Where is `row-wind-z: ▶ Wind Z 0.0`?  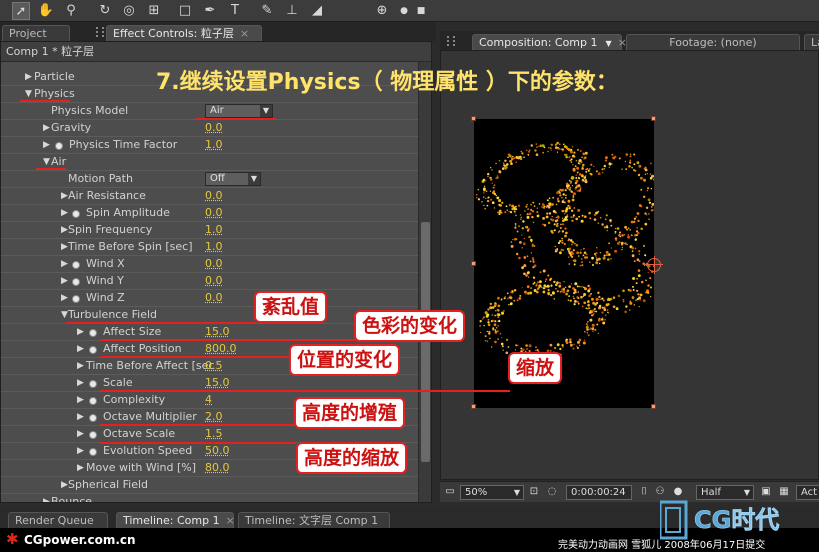
row-wind-z: ▶ Wind Z 0.0 is located at coordinates (210, 298).